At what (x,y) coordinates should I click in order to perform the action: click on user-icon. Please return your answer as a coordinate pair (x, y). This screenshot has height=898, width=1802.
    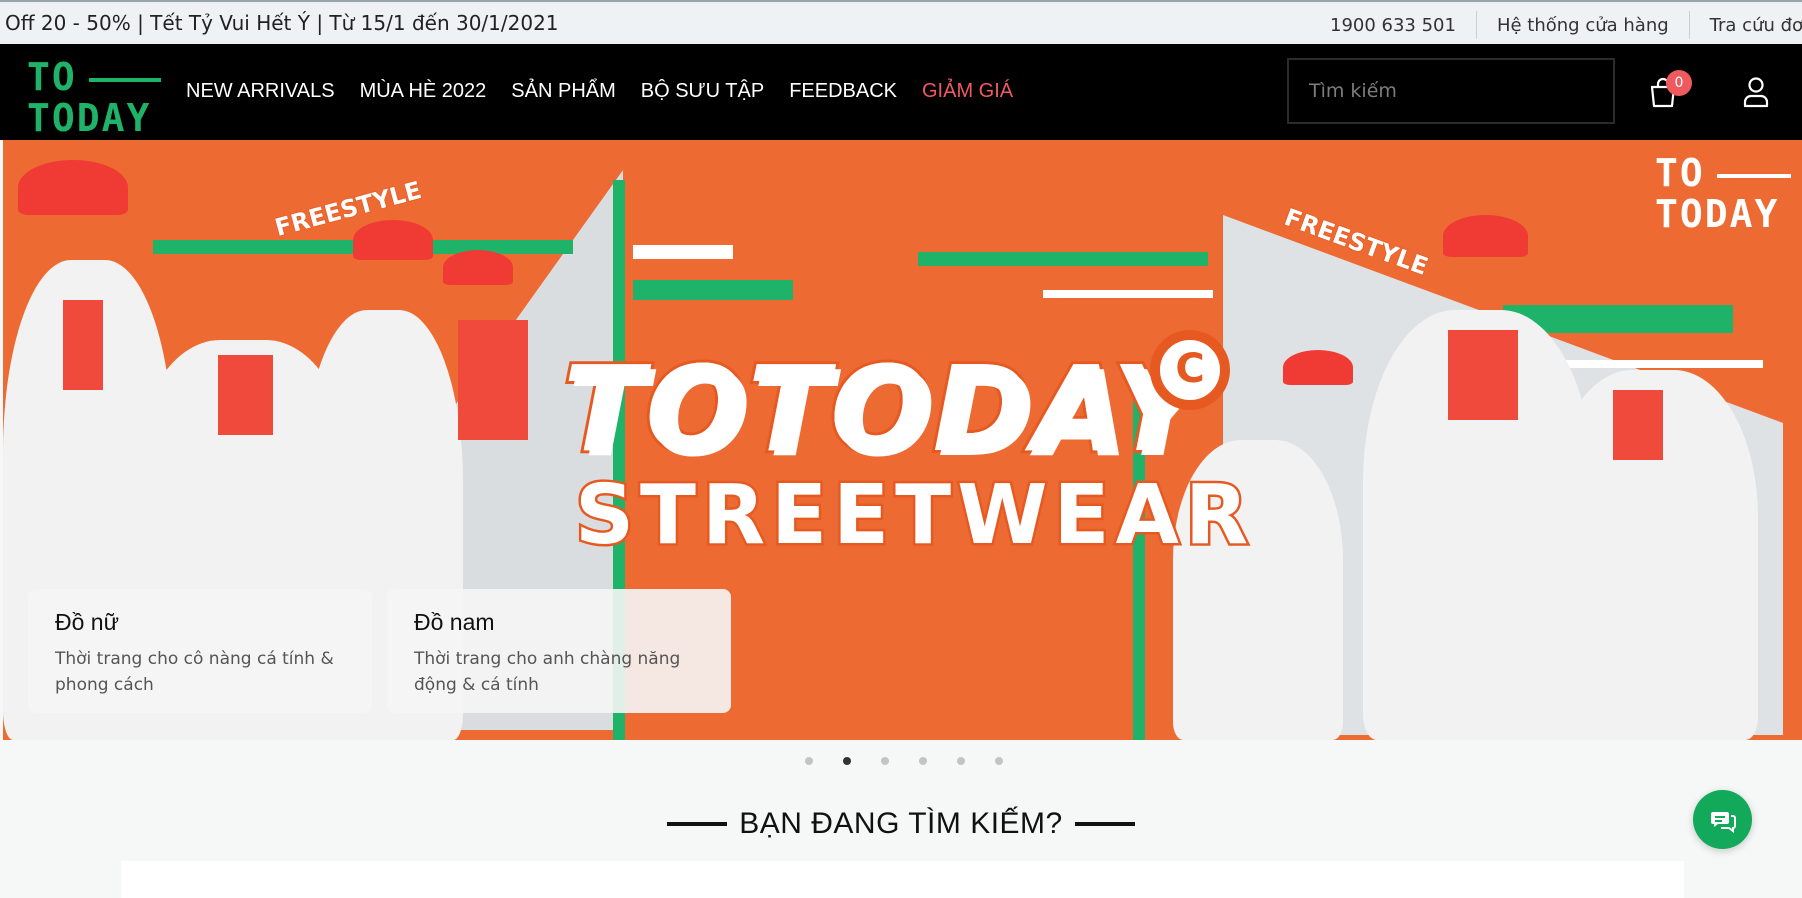
    Looking at the image, I should click on (1756, 92).